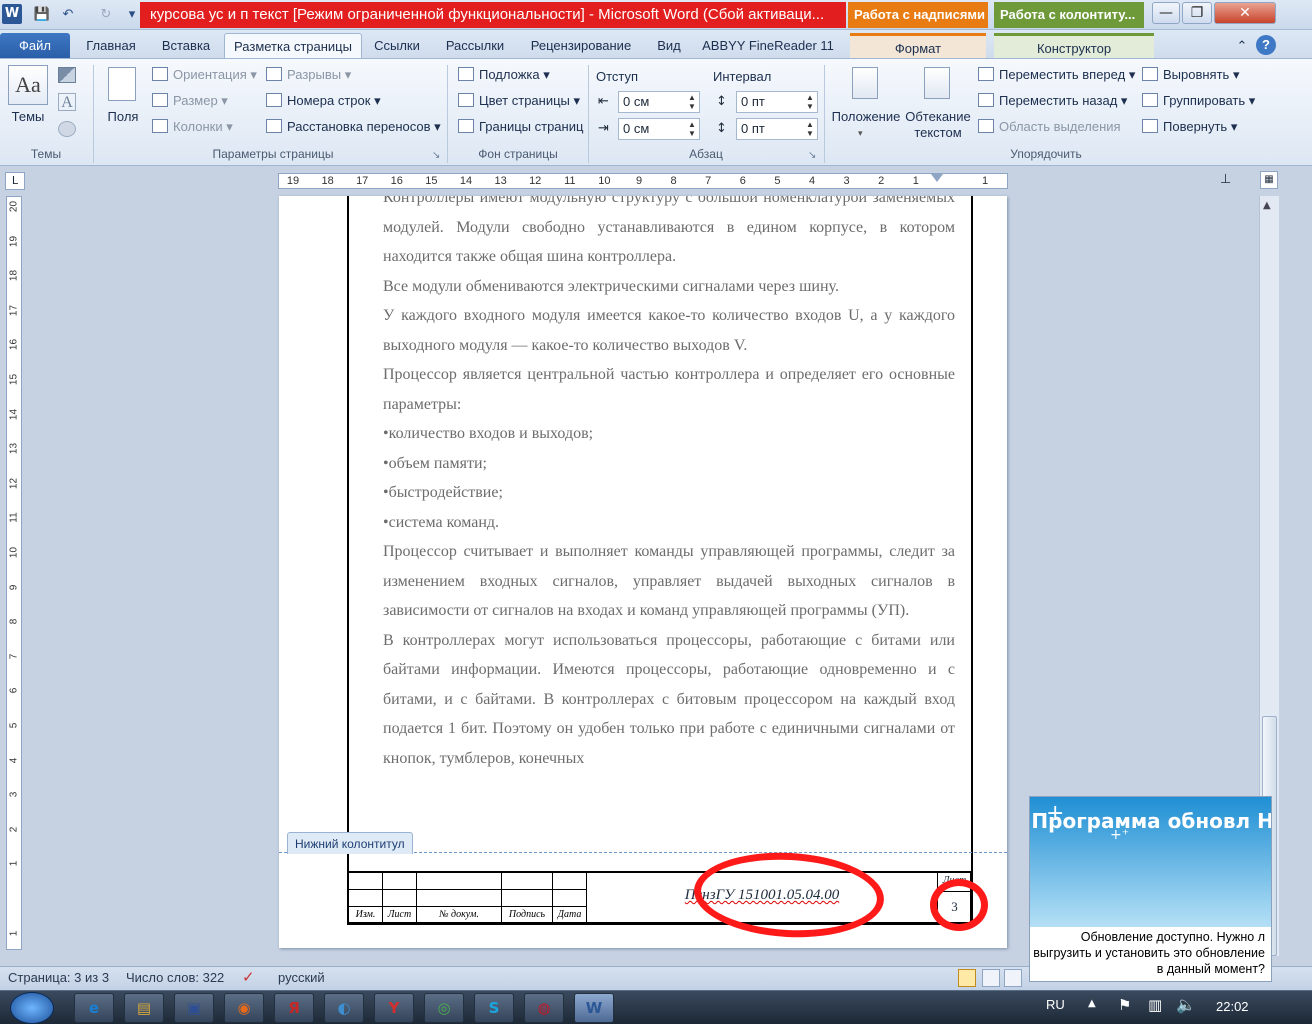 Image resolution: width=1312 pixels, height=1024 pixels. What do you see at coordinates (14, 573) in the screenshot?
I see `vertical-ruler: 20 19 18 17 16 15 14 13 12 11 10 9 8 7 6 5 4 3 2 1 1` at bounding box center [14, 573].